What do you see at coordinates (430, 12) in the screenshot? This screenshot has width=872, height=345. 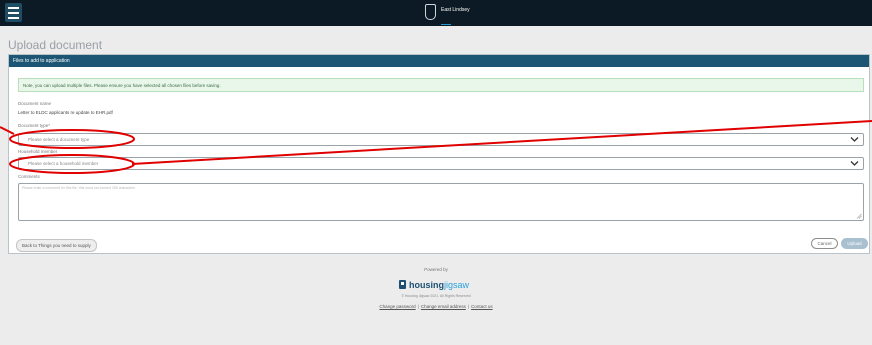 I see `council-crest-icon` at bounding box center [430, 12].